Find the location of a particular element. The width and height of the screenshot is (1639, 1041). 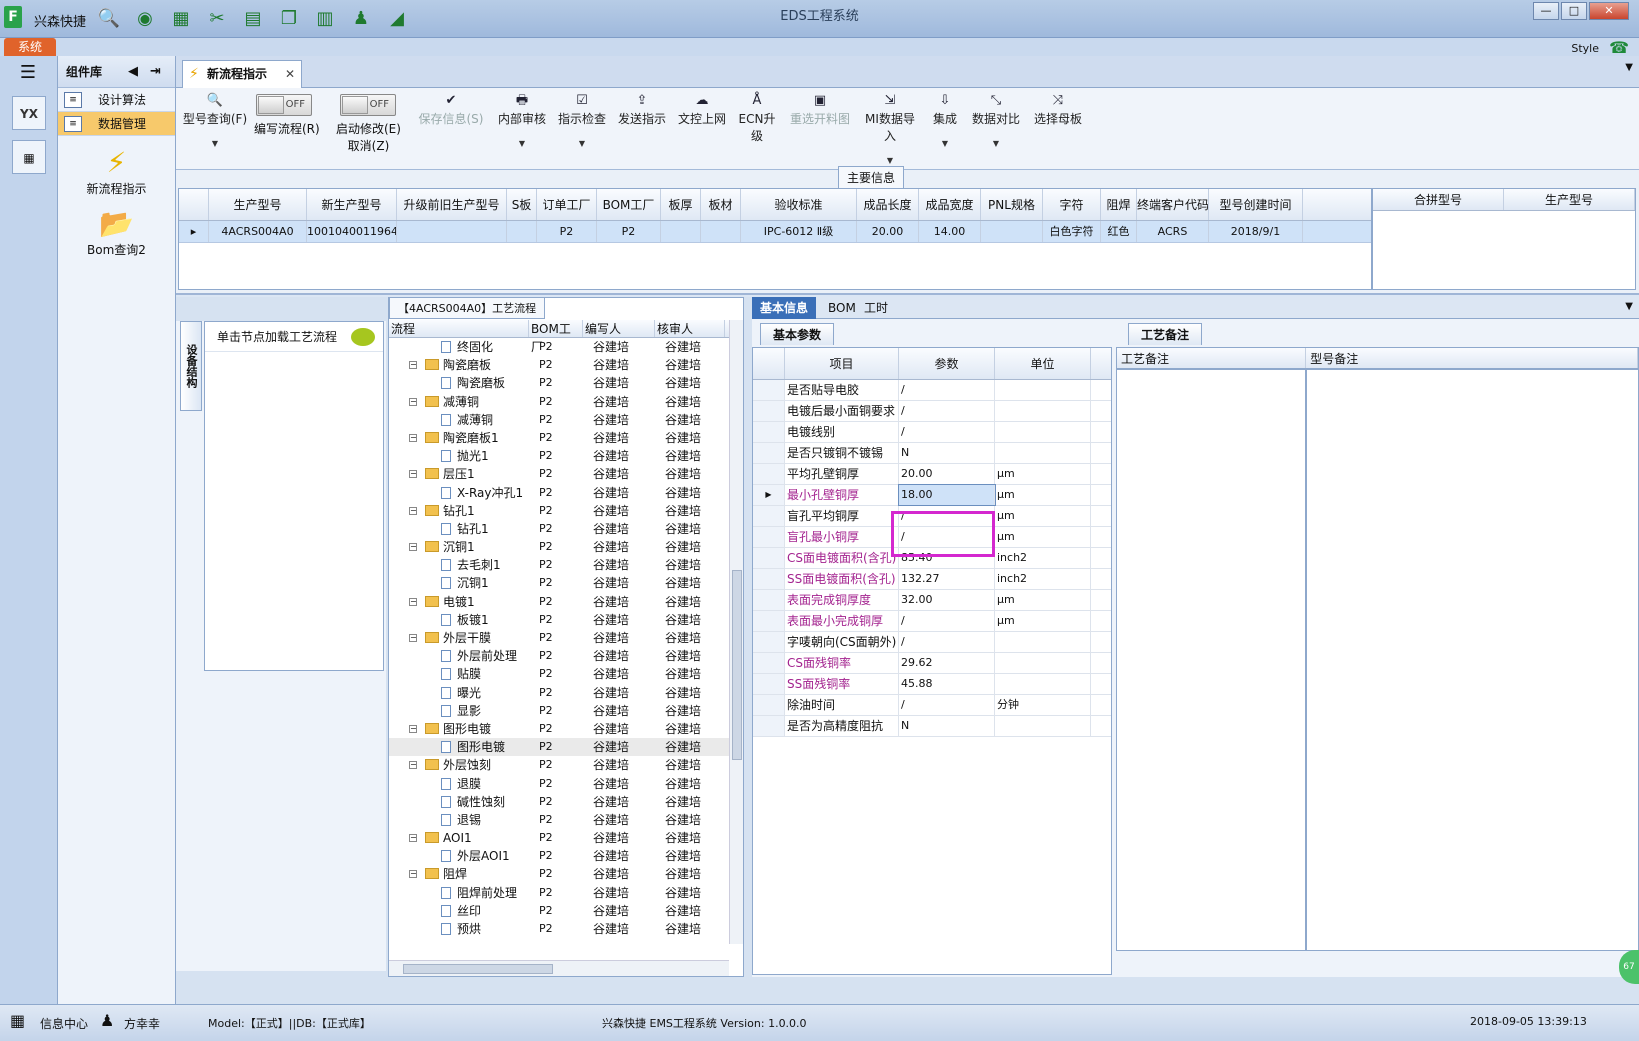

param-value-input: 20.00 is located at coordinates (947, 474).